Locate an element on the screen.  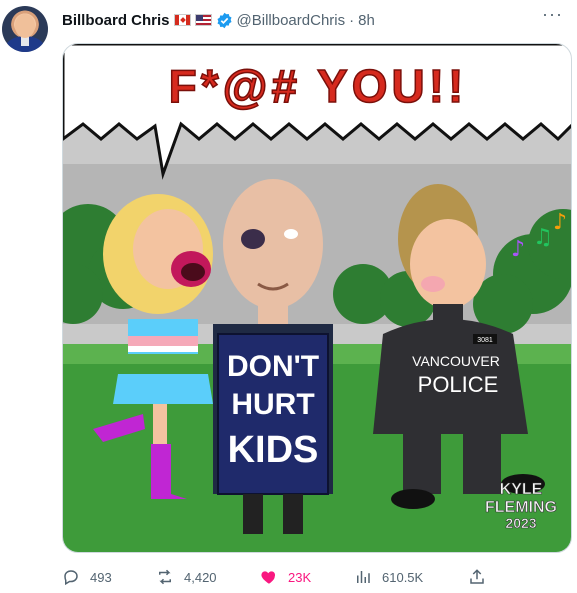
like-count: 23K is located at coordinates (300, 577).